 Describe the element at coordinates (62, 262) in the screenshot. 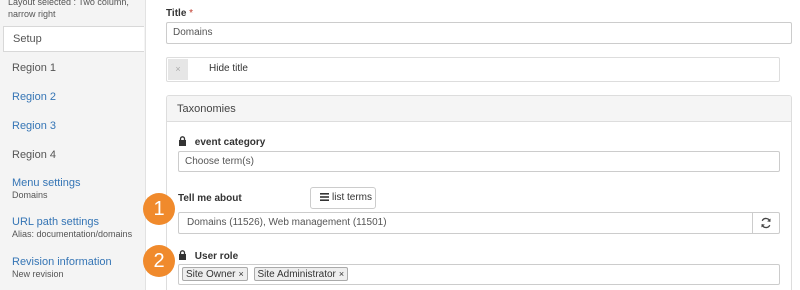

I see `revision-information-label: Revision information` at that location.